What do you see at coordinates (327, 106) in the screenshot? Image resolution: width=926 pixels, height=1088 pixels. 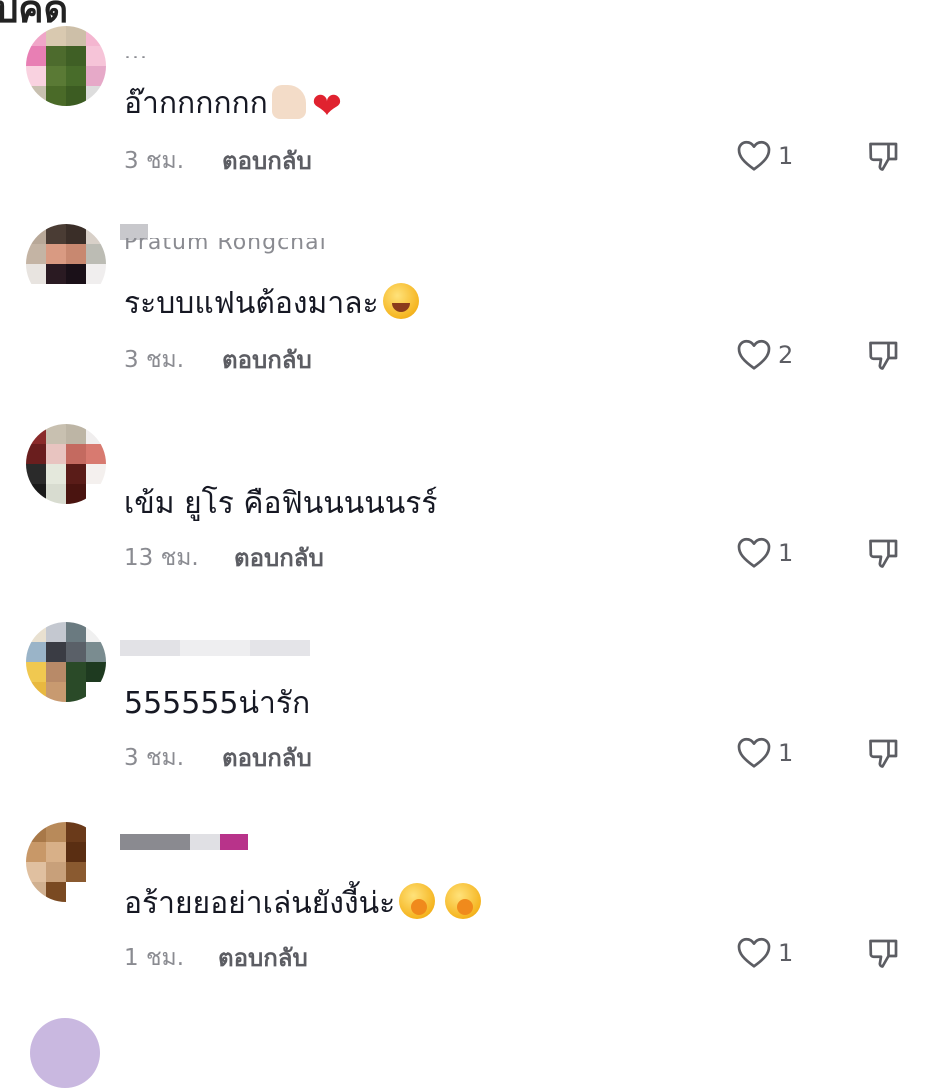 I see `red-heart-icon: ❤` at bounding box center [327, 106].